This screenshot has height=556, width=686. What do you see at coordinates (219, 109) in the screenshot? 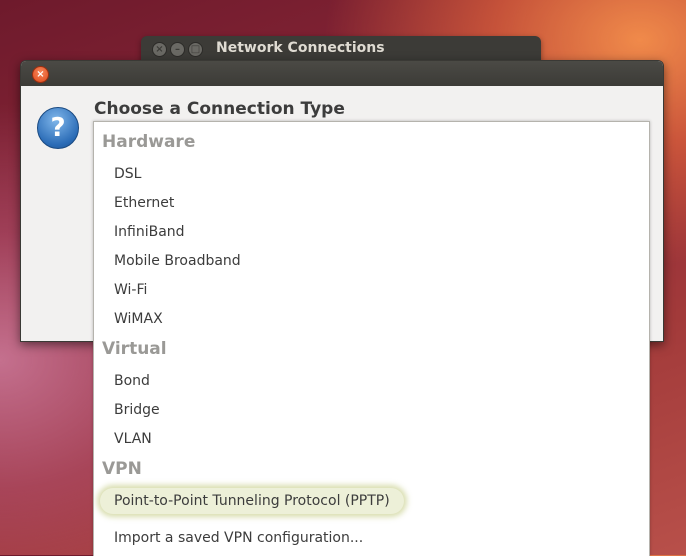
I see `dialog-heading: Choose a Connection Type` at bounding box center [219, 109].